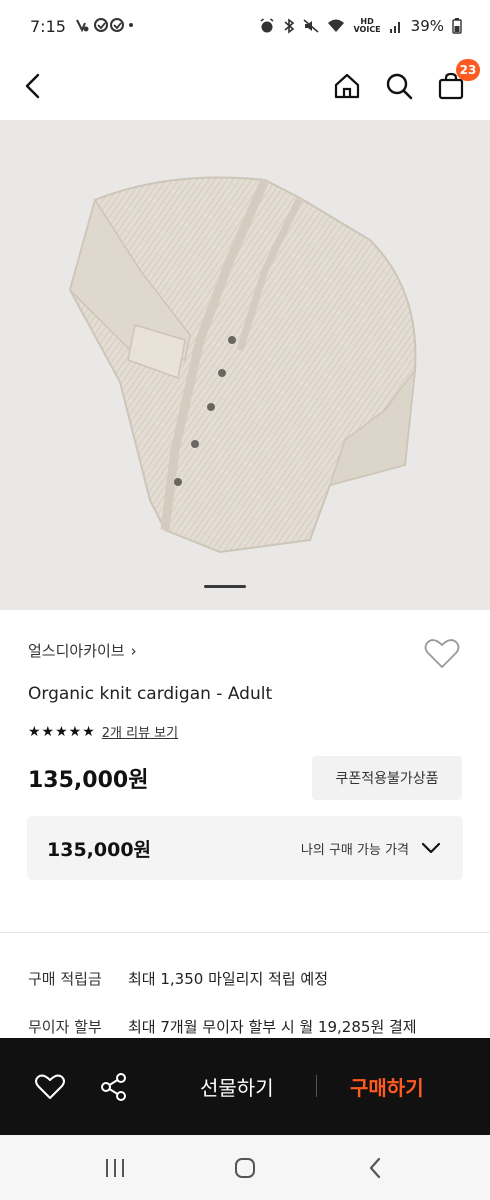 The width and height of the screenshot is (490, 1200). I want to click on app-header: 23, so click(245, 86).